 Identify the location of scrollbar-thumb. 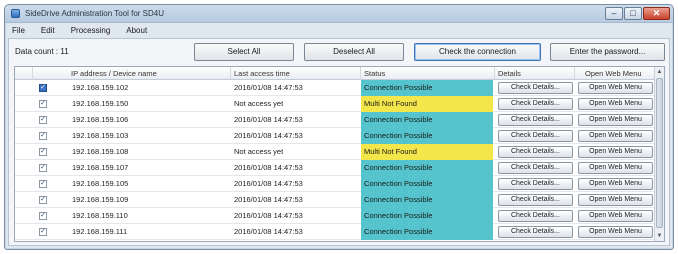
(659, 153).